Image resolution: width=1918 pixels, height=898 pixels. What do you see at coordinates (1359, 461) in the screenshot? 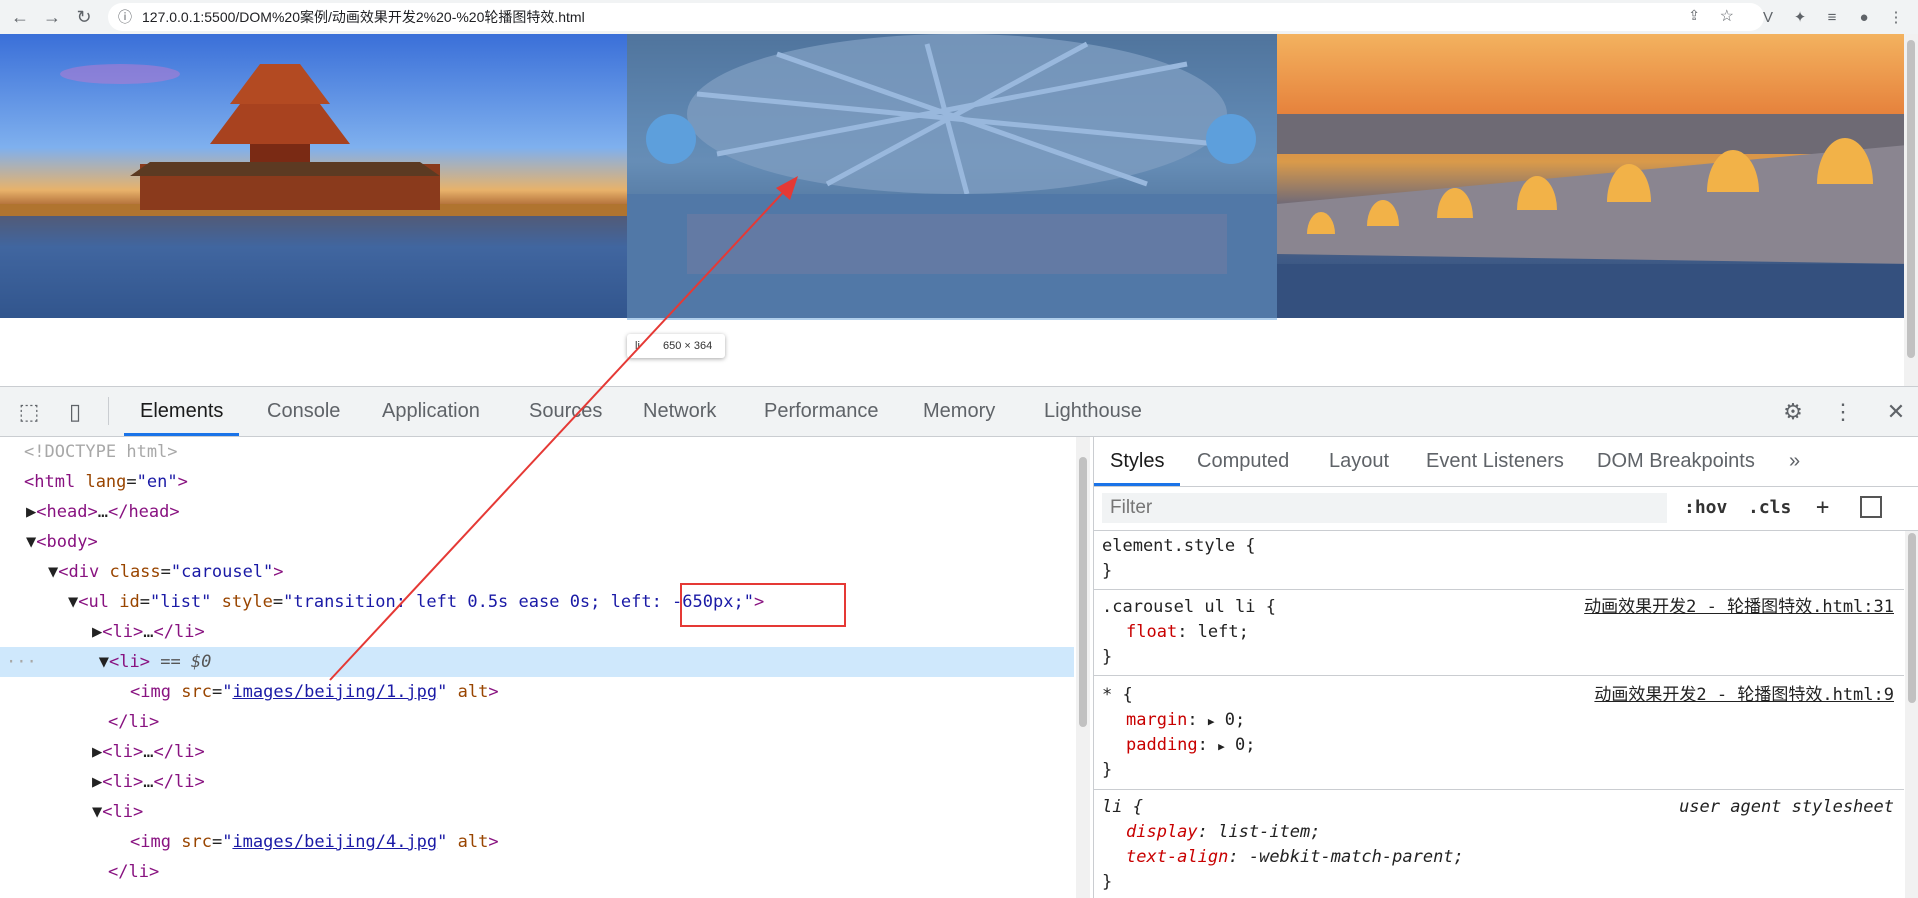
I see `tab-layout: Layout` at bounding box center [1359, 461].